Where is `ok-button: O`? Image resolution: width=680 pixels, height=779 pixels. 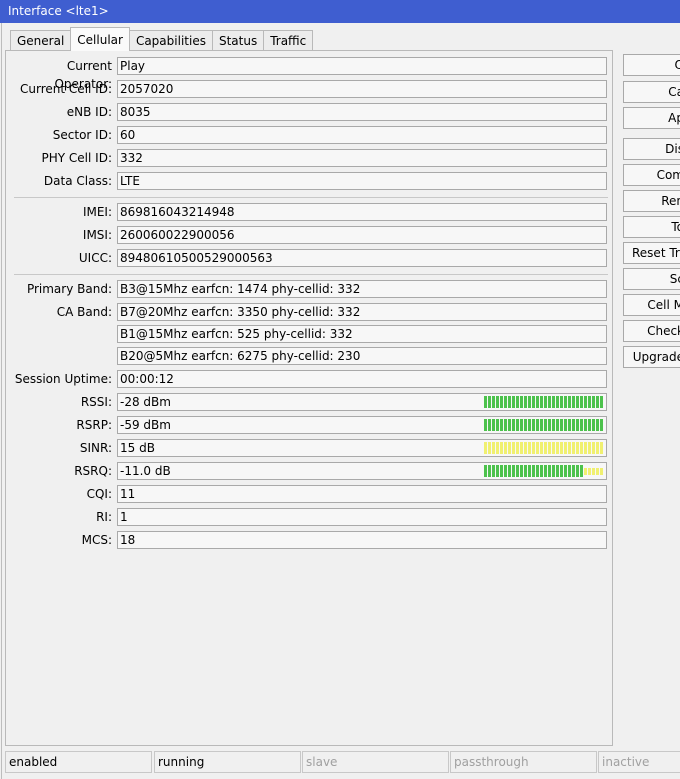 ok-button: O is located at coordinates (651, 65).